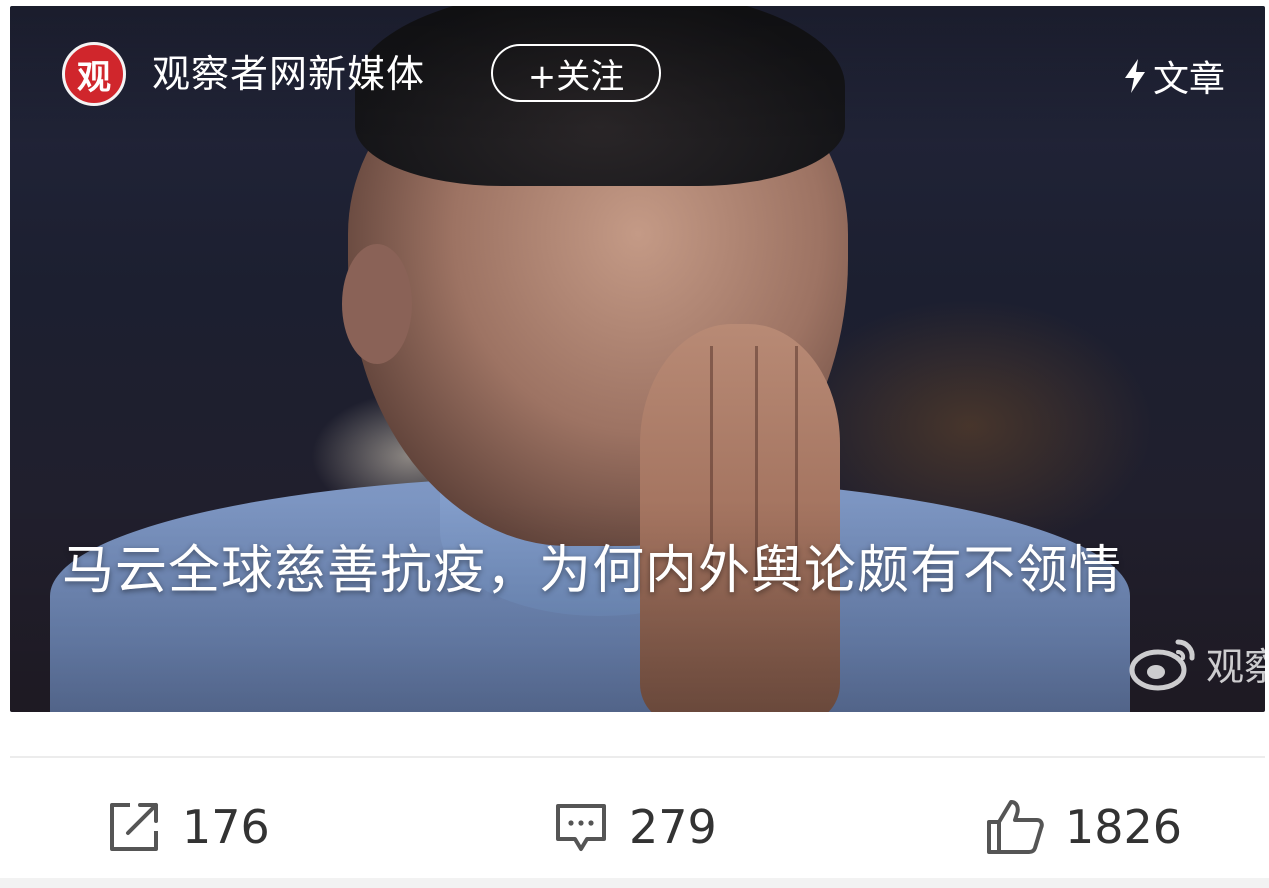  I want to click on lightning-icon, so click(1134, 76).